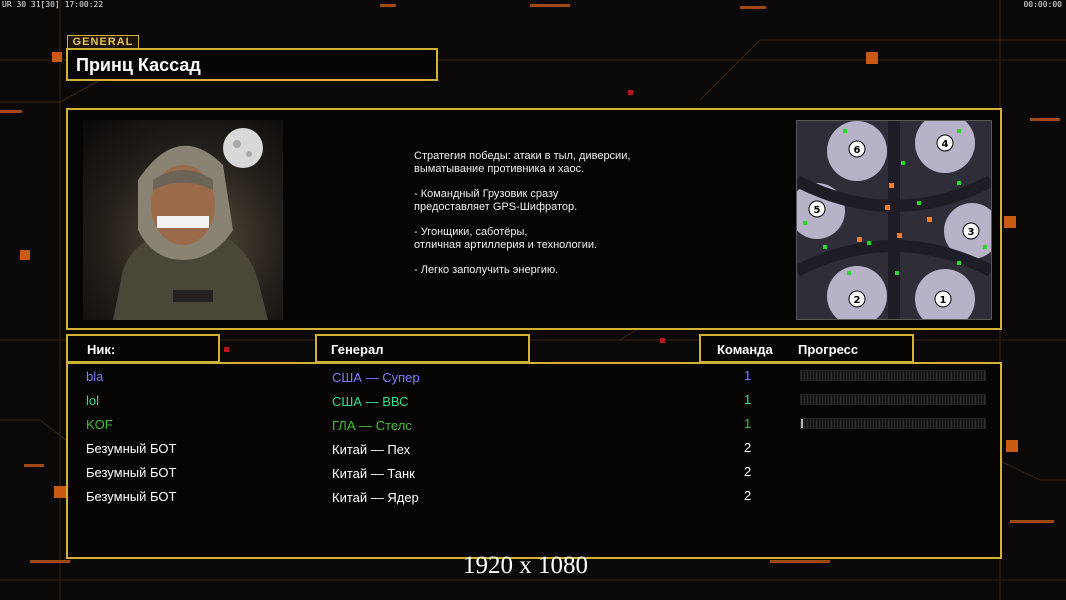  I want to click on player-general: США — ВВС, so click(370, 401).